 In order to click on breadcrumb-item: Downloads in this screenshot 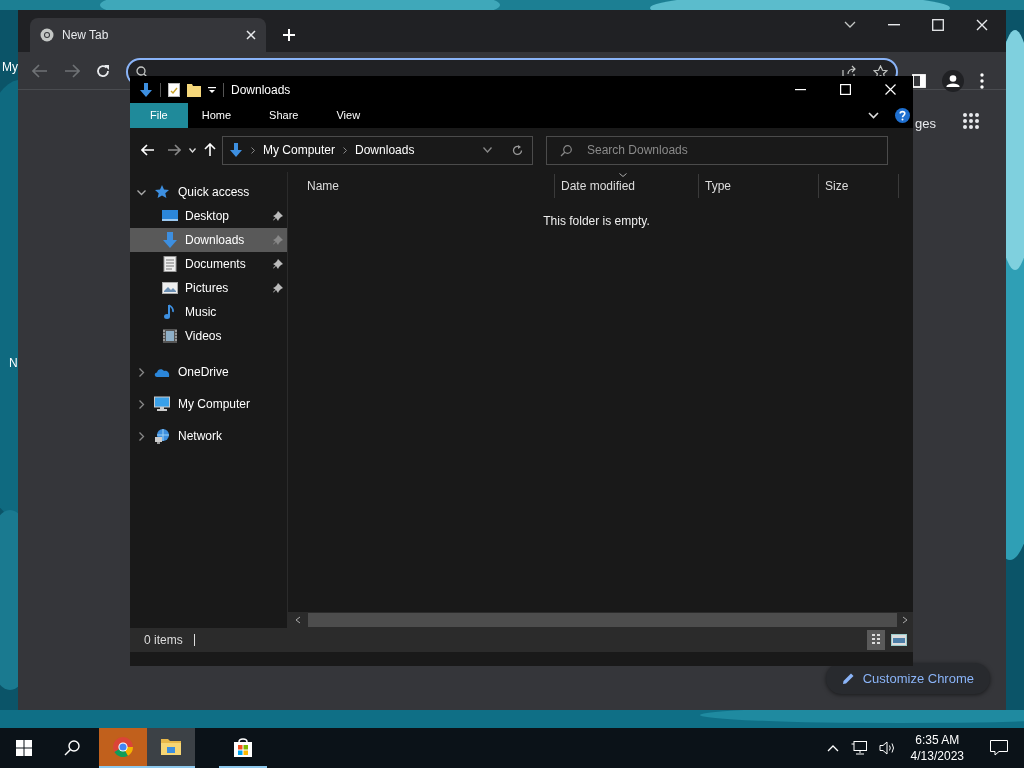, I will do `click(385, 150)`.